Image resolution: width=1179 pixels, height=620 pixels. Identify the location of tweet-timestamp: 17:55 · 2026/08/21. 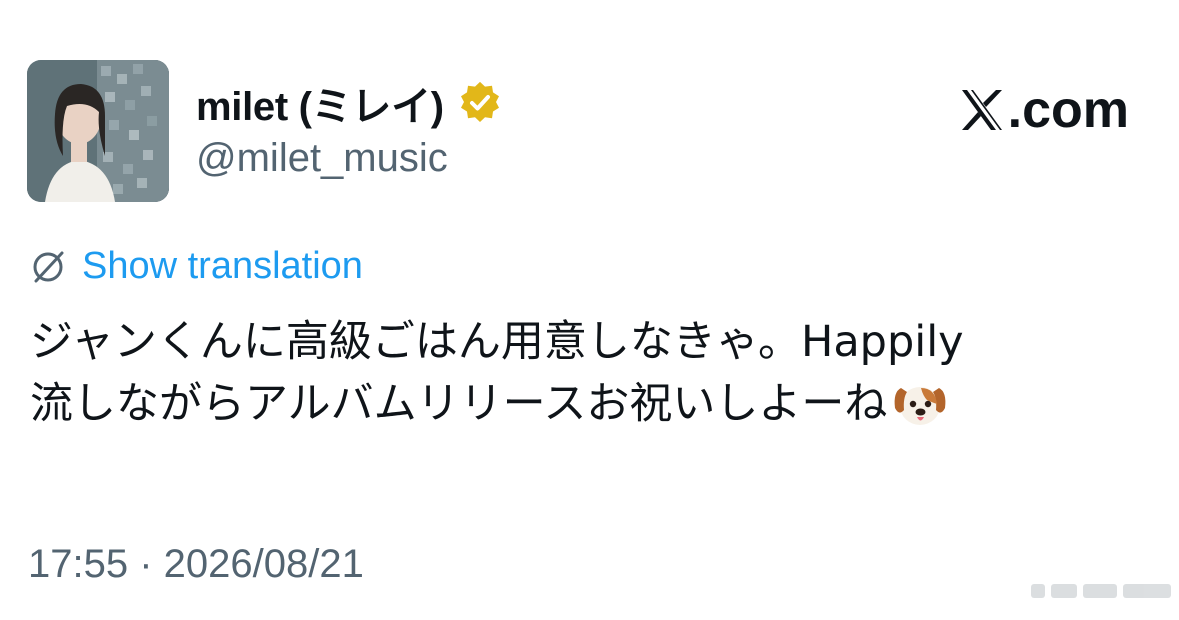
(196, 564).